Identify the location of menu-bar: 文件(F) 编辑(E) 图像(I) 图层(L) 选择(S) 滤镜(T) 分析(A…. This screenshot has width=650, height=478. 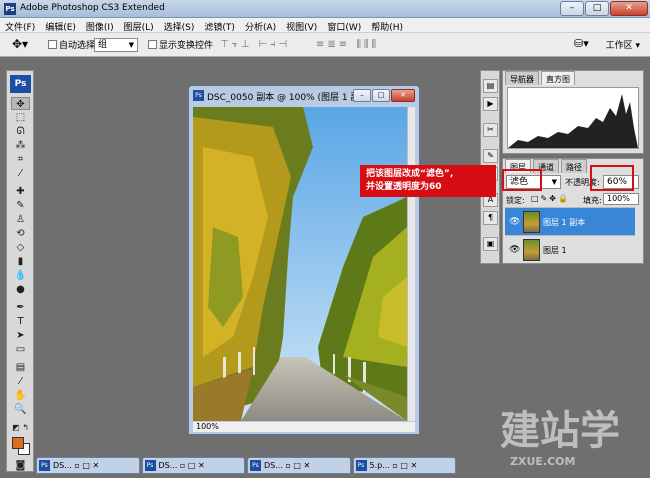
(325, 25).